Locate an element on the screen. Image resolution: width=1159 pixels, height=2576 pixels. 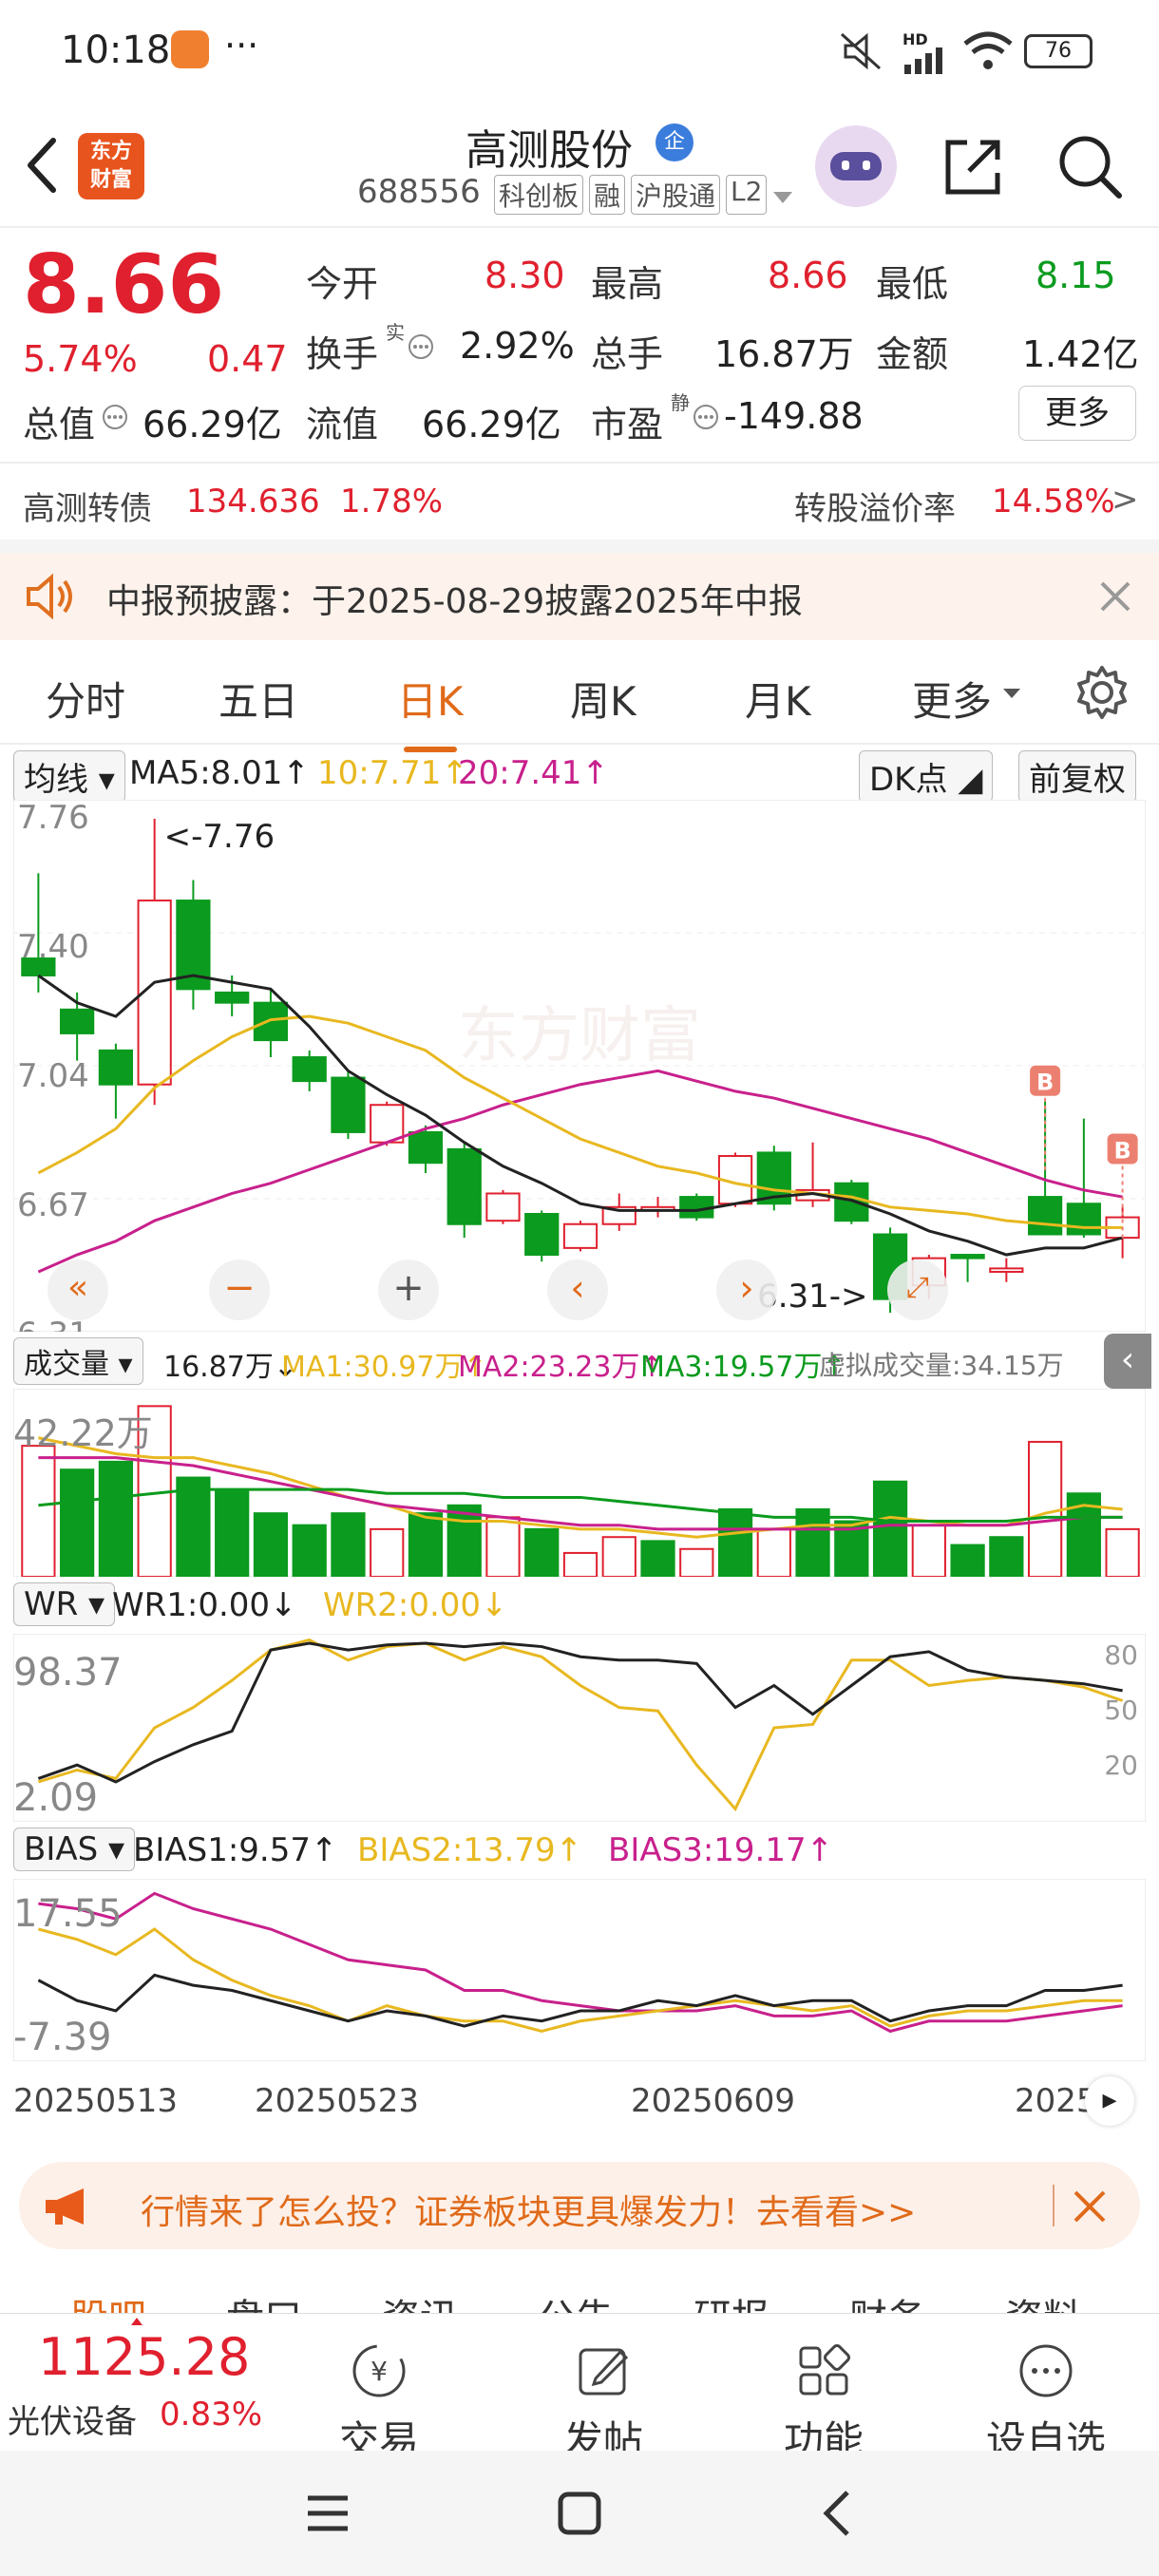
convertible-row: 高测转债 134.636 1.78% 转股溢价率 14.58% > is located at coordinates (579, 502).